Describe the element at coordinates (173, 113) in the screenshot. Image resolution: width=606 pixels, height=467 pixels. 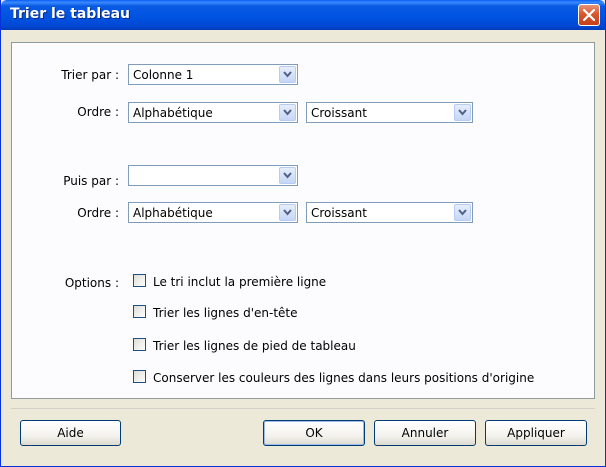
I see `sort-type-value-1: Alphabétique` at that location.